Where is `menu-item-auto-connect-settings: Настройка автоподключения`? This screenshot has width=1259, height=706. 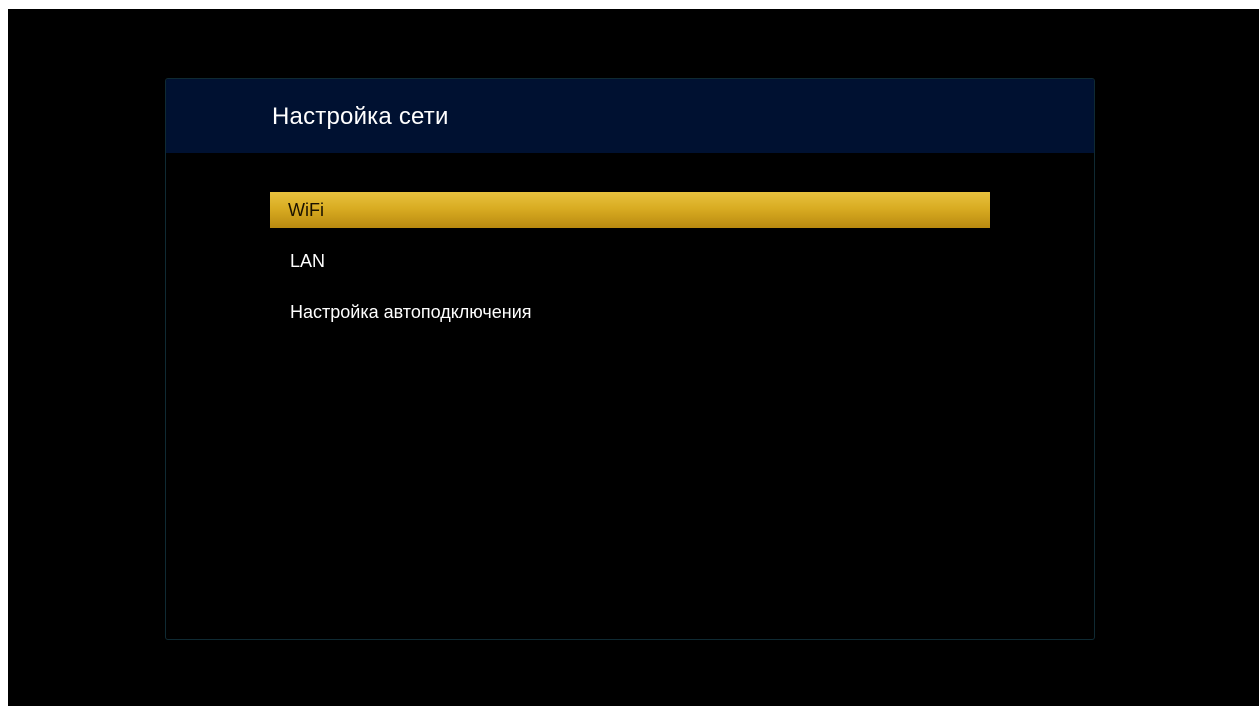 menu-item-auto-connect-settings: Настройка автоподключения is located at coordinates (630, 312).